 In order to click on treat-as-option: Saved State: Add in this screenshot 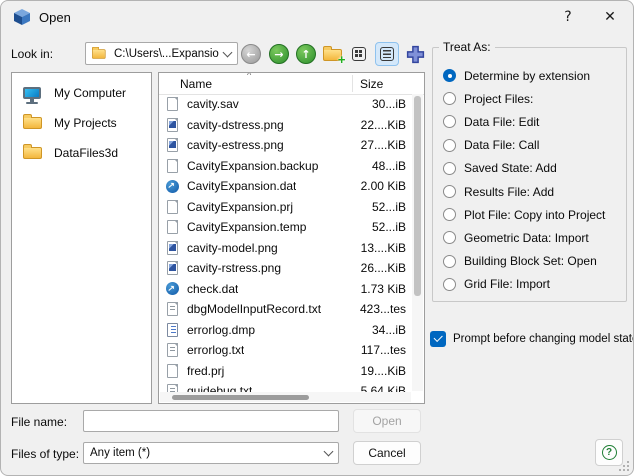, I will do `click(532, 168)`.